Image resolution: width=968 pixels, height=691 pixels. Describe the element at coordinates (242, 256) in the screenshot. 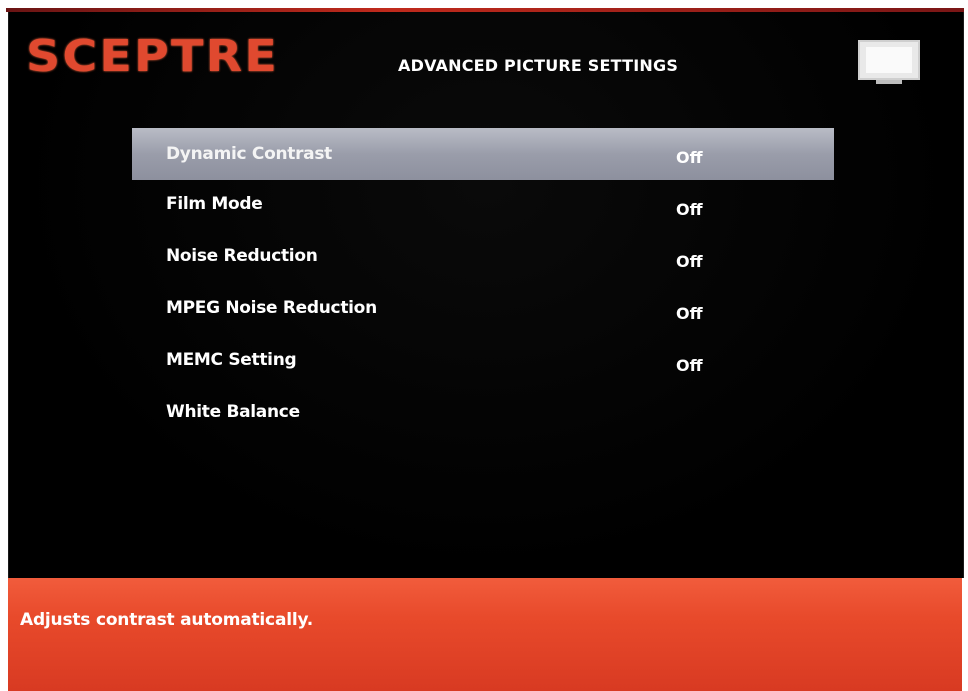

I see `menu-item-label: Noise Reduction` at that location.